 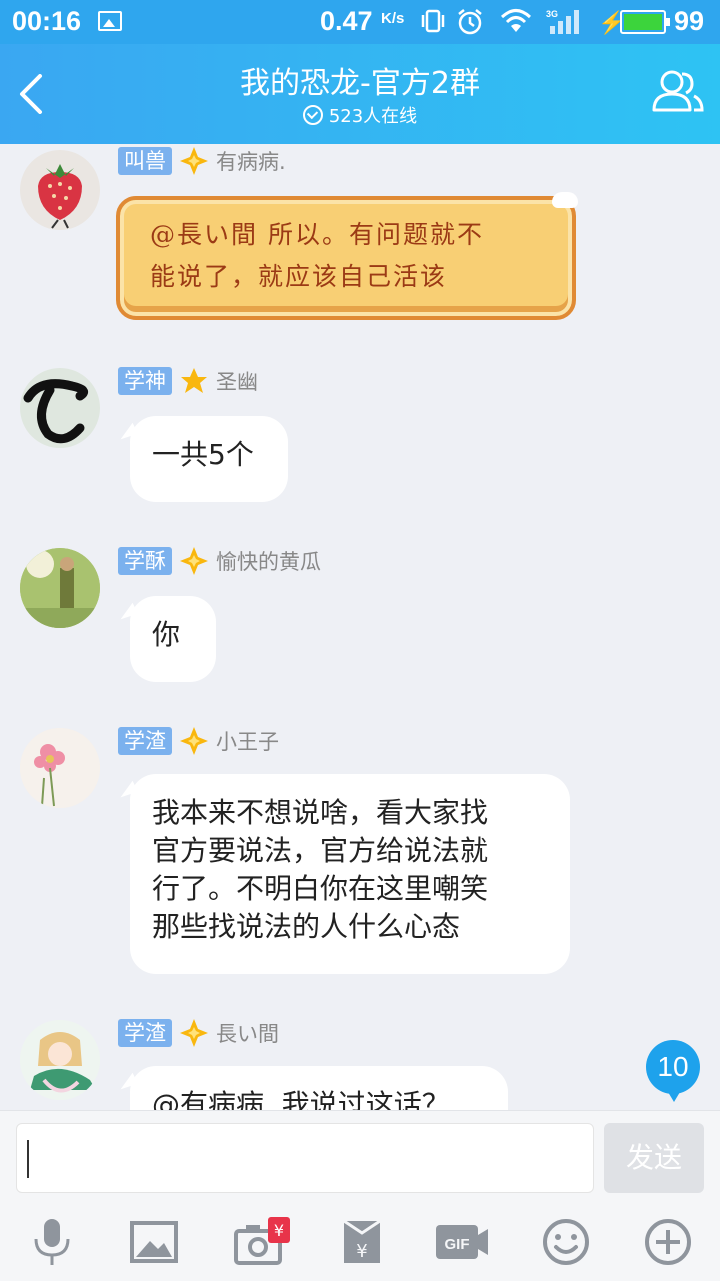 I want to click on status-time: 00:16, so click(x=47, y=21).